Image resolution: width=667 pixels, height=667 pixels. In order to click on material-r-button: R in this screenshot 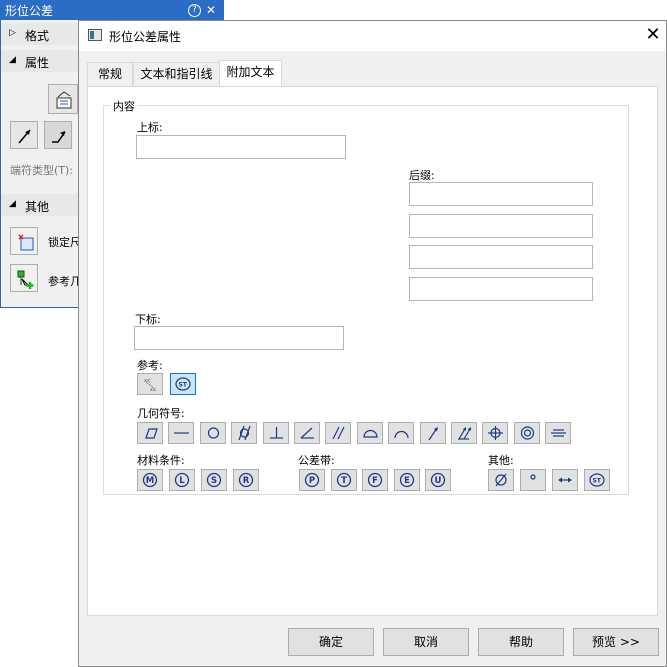, I will do `click(246, 480)`.